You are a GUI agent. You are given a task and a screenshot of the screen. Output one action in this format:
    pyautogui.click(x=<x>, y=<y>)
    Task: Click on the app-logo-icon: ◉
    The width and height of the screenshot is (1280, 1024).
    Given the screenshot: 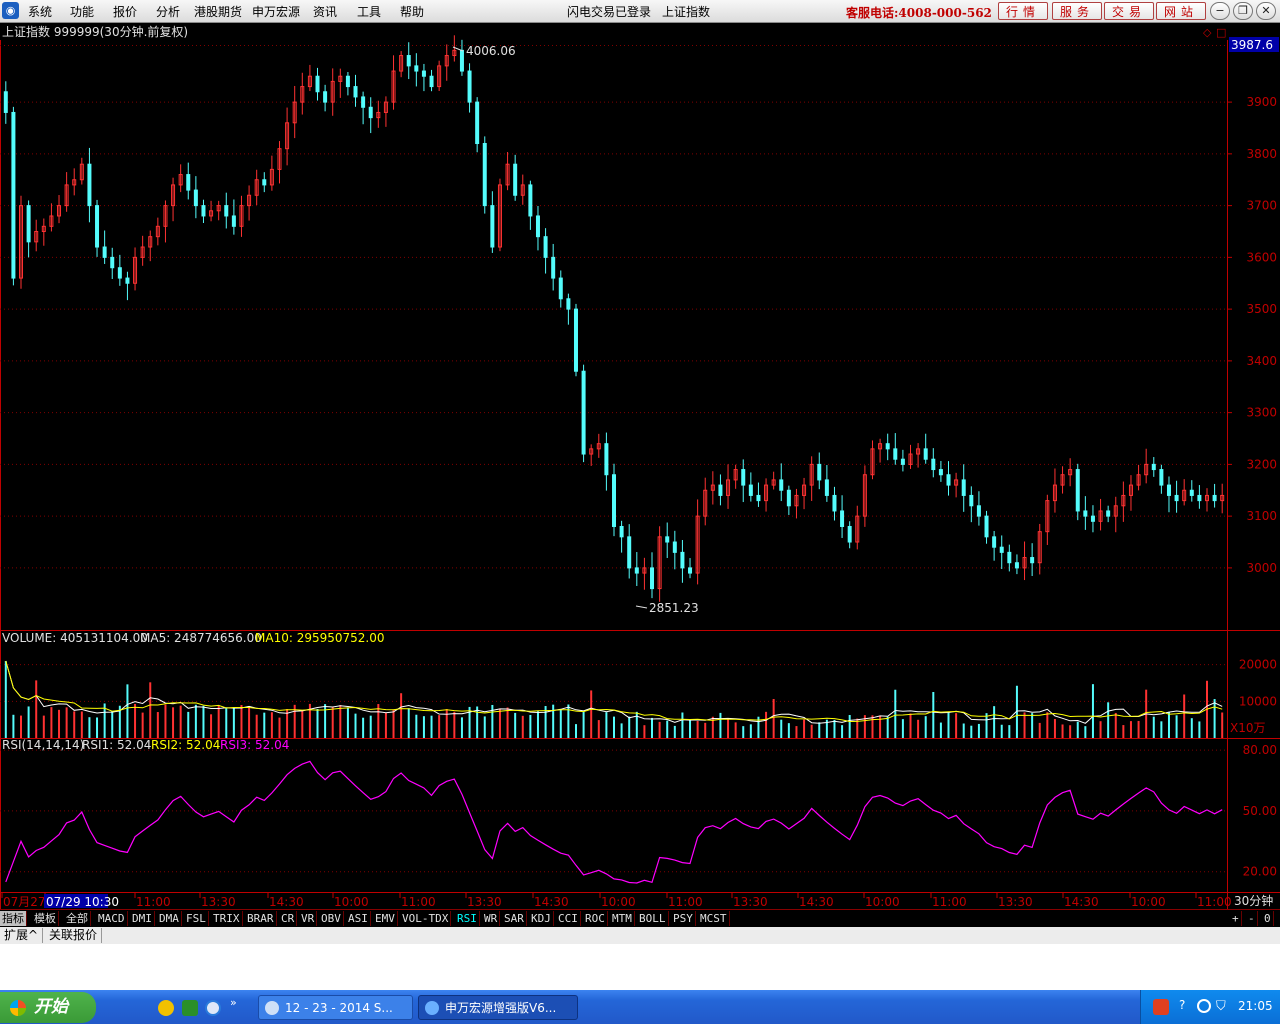 What is the action you would take?
    pyautogui.click(x=10, y=10)
    